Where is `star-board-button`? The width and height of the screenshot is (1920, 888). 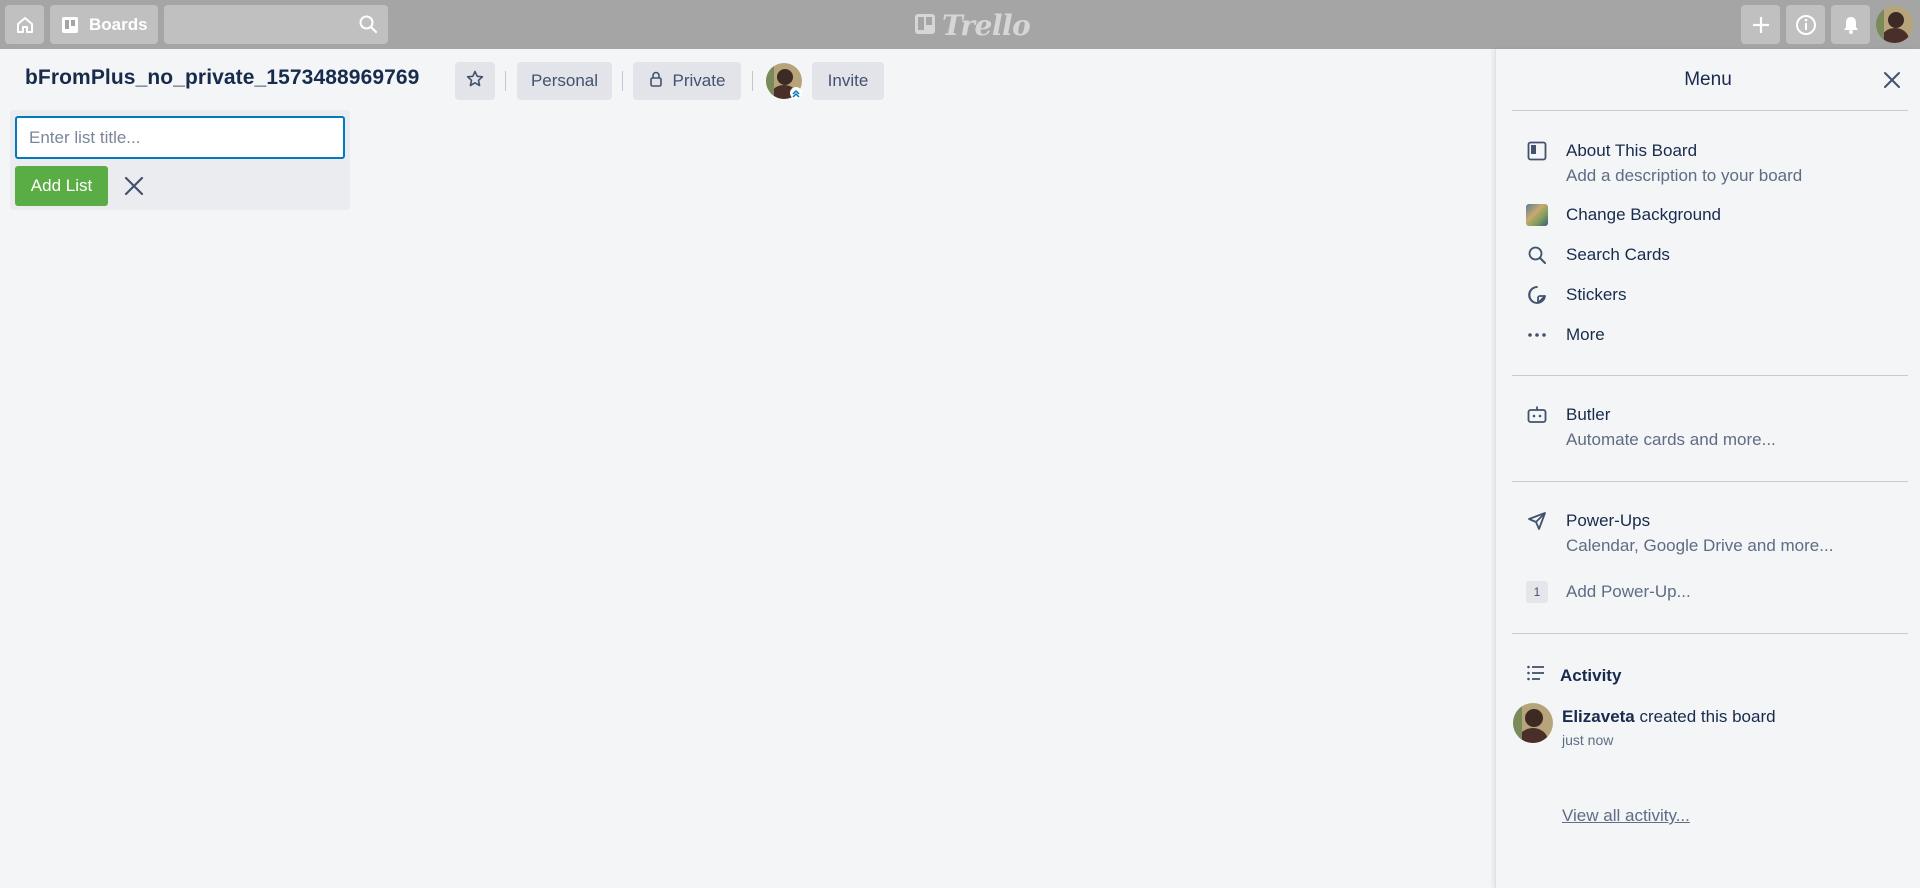 star-board-button is located at coordinates (475, 81).